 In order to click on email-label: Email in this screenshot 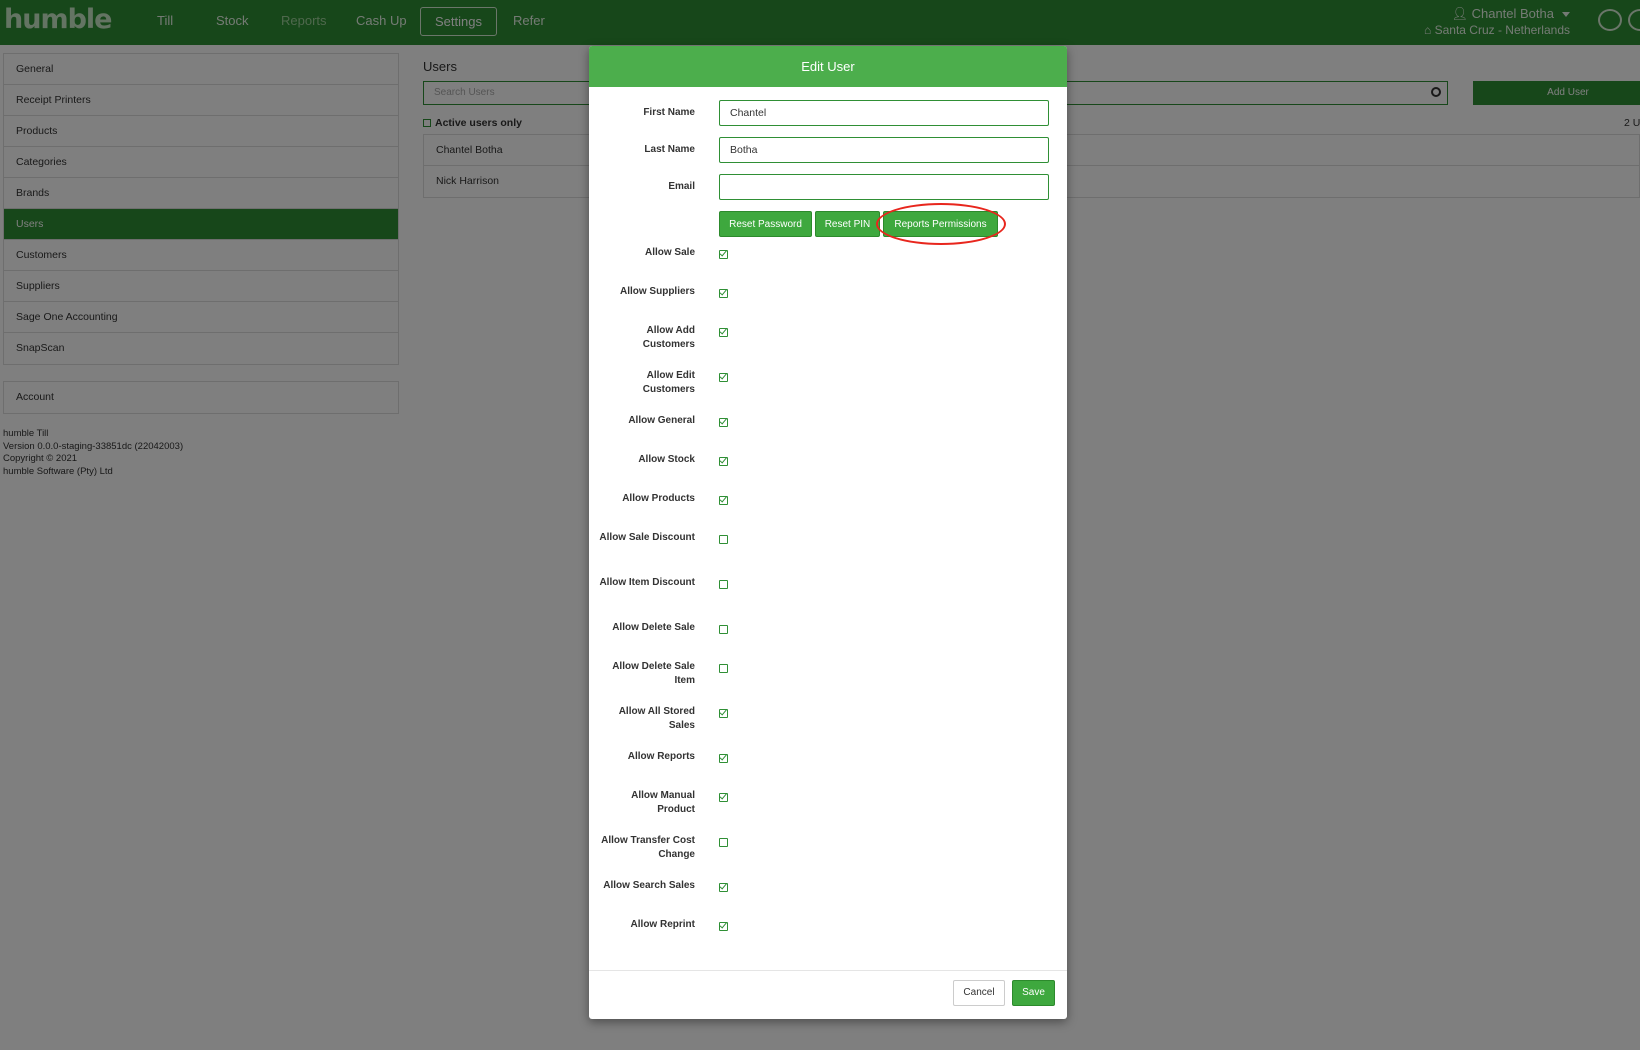, I will do `click(681, 186)`.